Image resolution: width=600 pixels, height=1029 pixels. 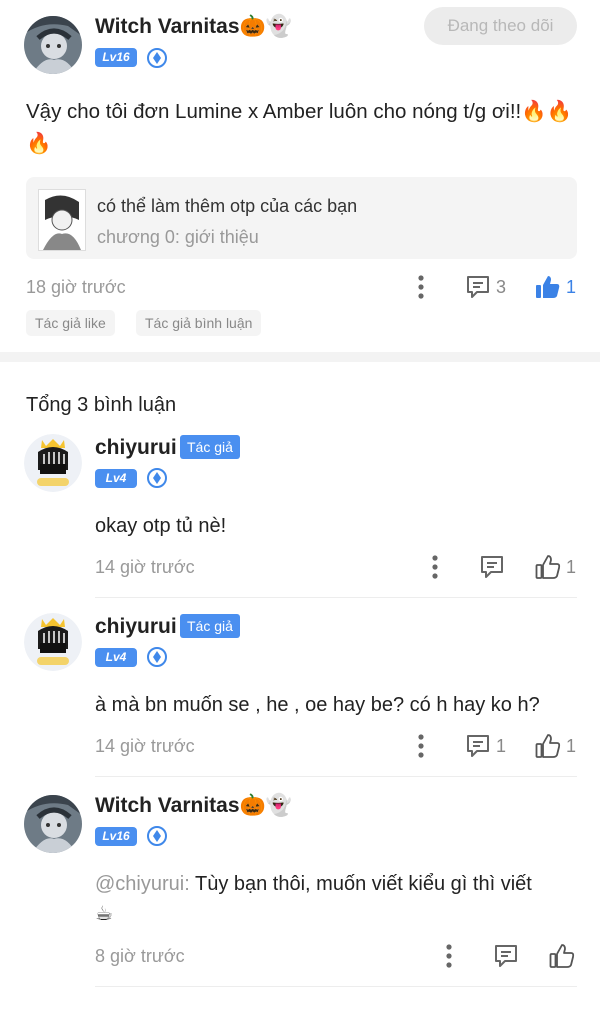 I want to click on reply-text: okay otp tủ nè!, so click(x=161, y=526).